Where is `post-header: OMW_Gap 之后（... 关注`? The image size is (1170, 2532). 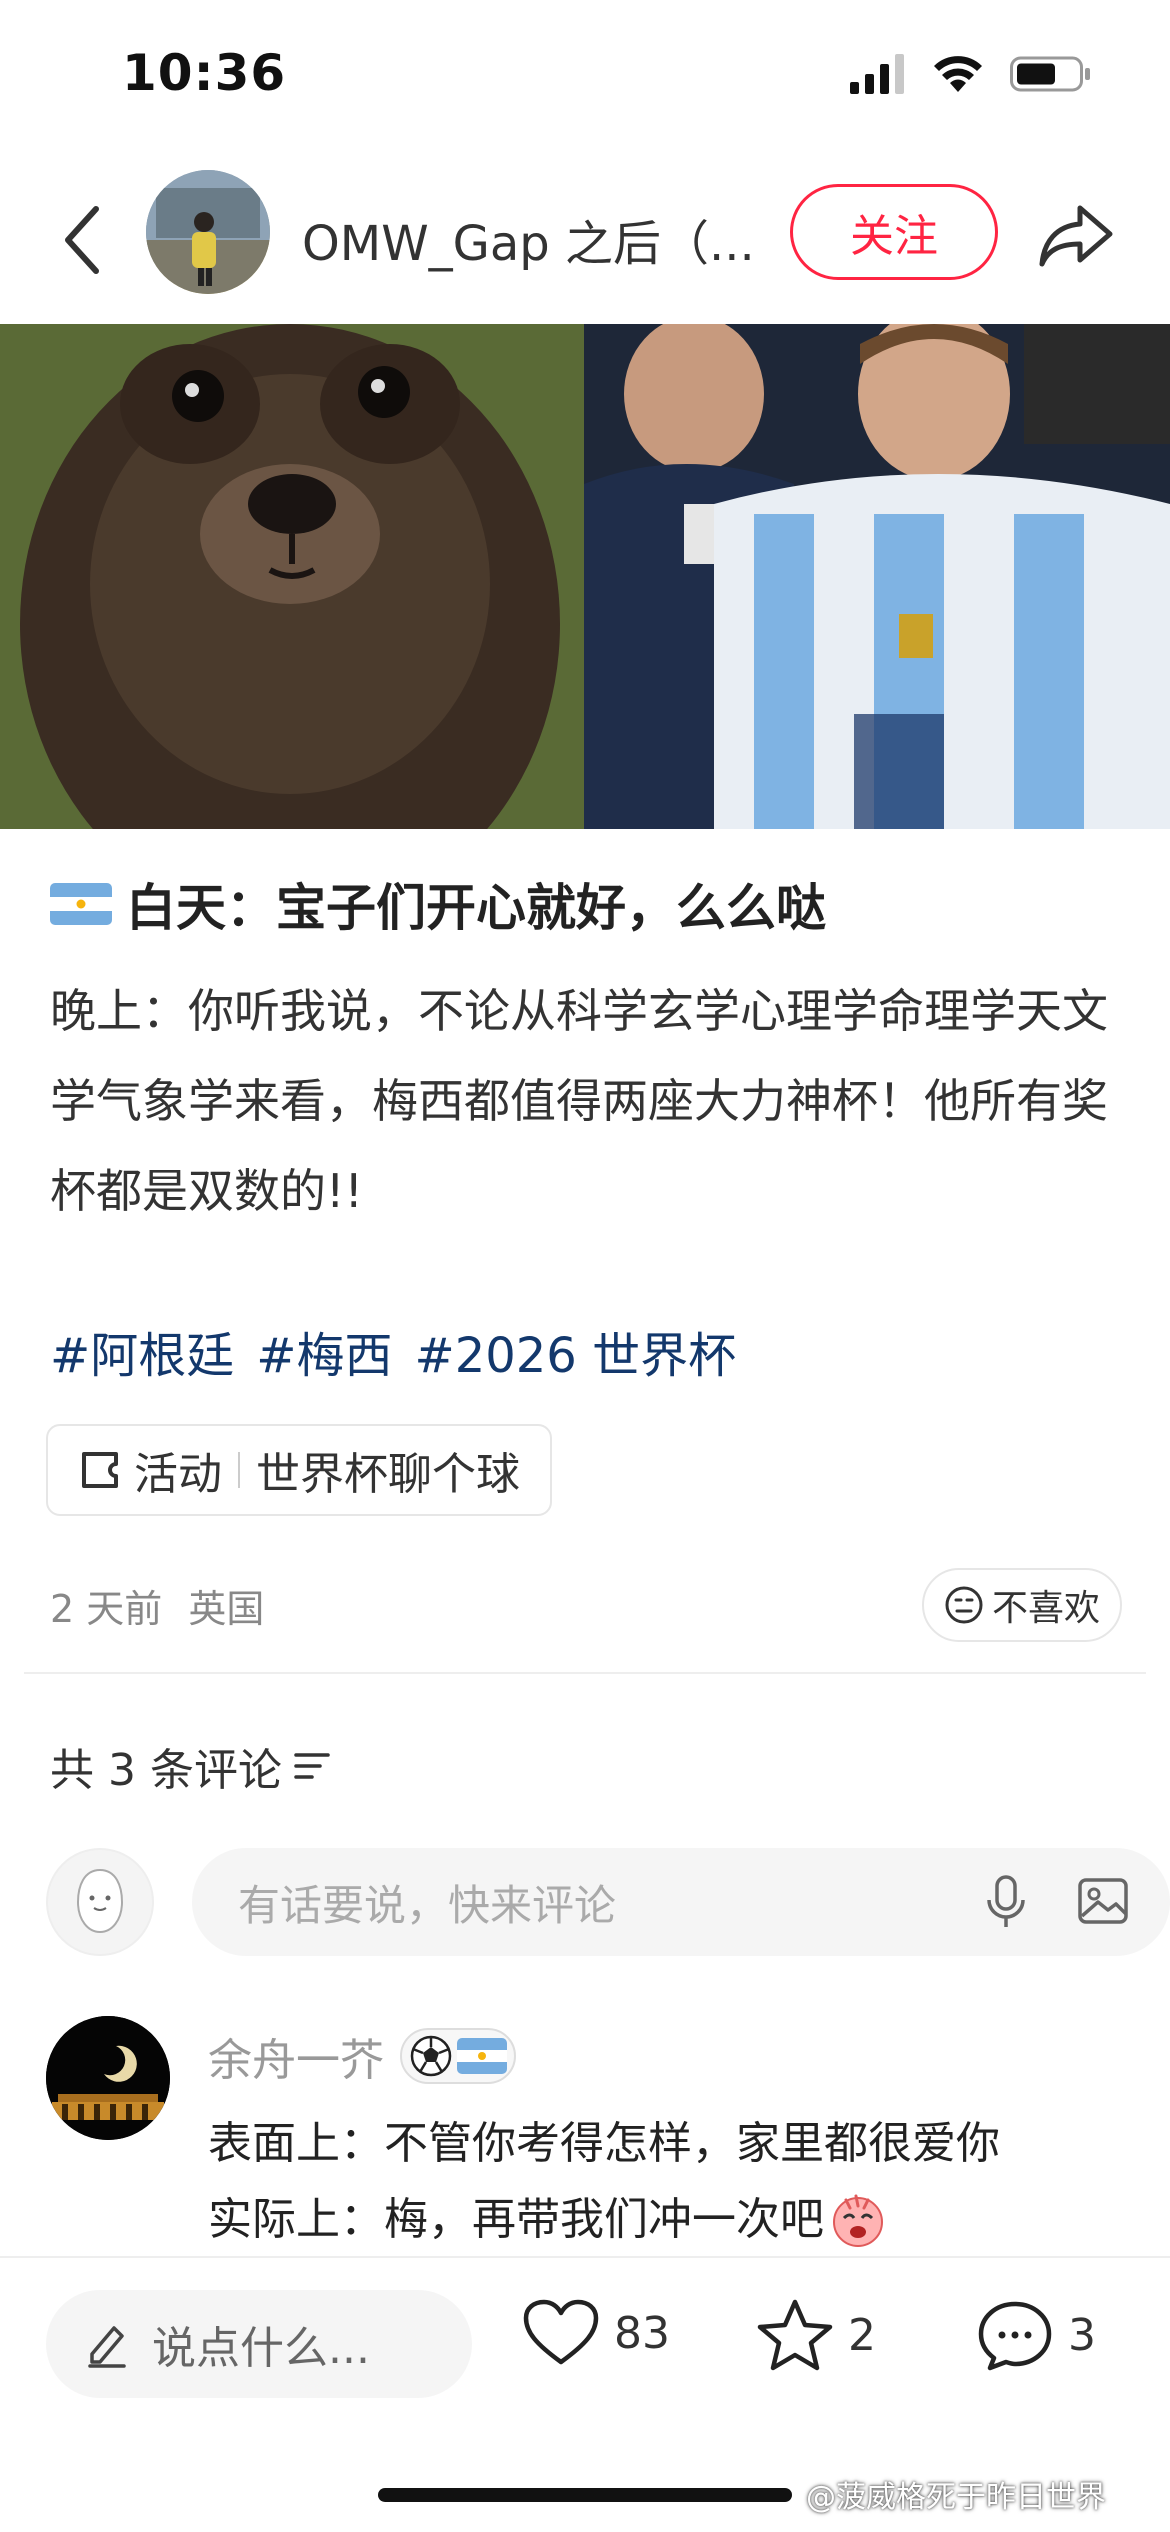
post-header: OMW_Gap 之后（... 关注 is located at coordinates (585, 235).